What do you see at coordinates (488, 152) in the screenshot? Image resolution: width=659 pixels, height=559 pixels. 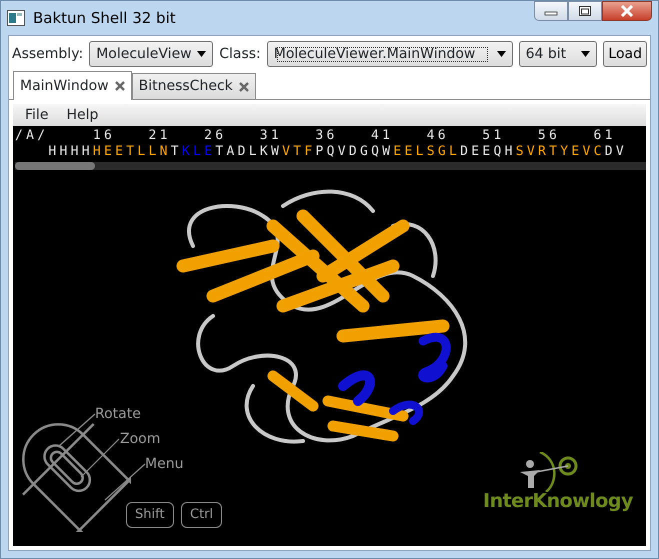 I see `sequence-segment: DEEQH` at bounding box center [488, 152].